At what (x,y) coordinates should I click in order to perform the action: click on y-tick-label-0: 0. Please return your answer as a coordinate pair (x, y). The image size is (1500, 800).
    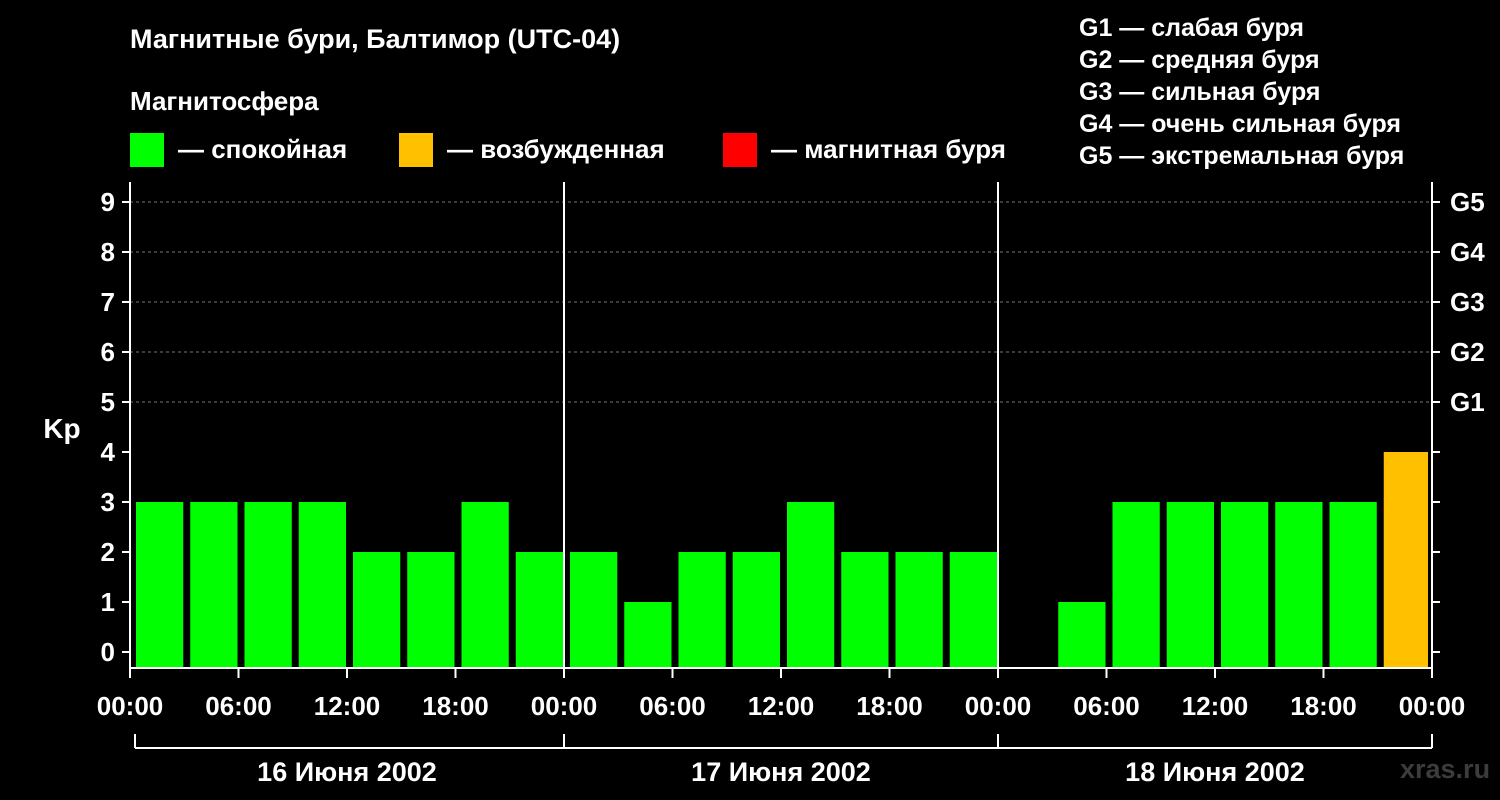
    Looking at the image, I should click on (108, 652).